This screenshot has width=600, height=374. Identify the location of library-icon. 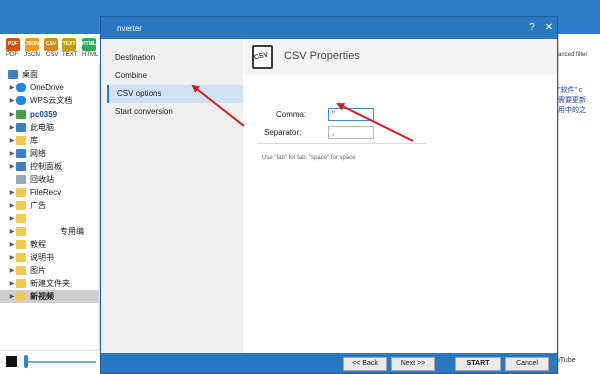
(21, 140).